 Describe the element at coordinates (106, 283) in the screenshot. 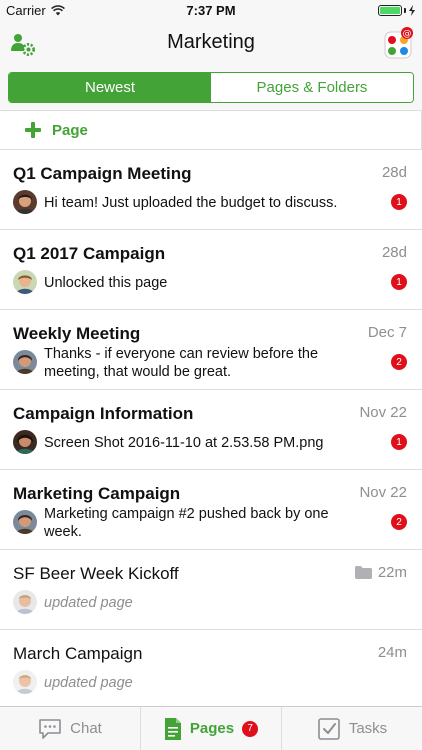

I see `item-message: Unlocked this page` at that location.